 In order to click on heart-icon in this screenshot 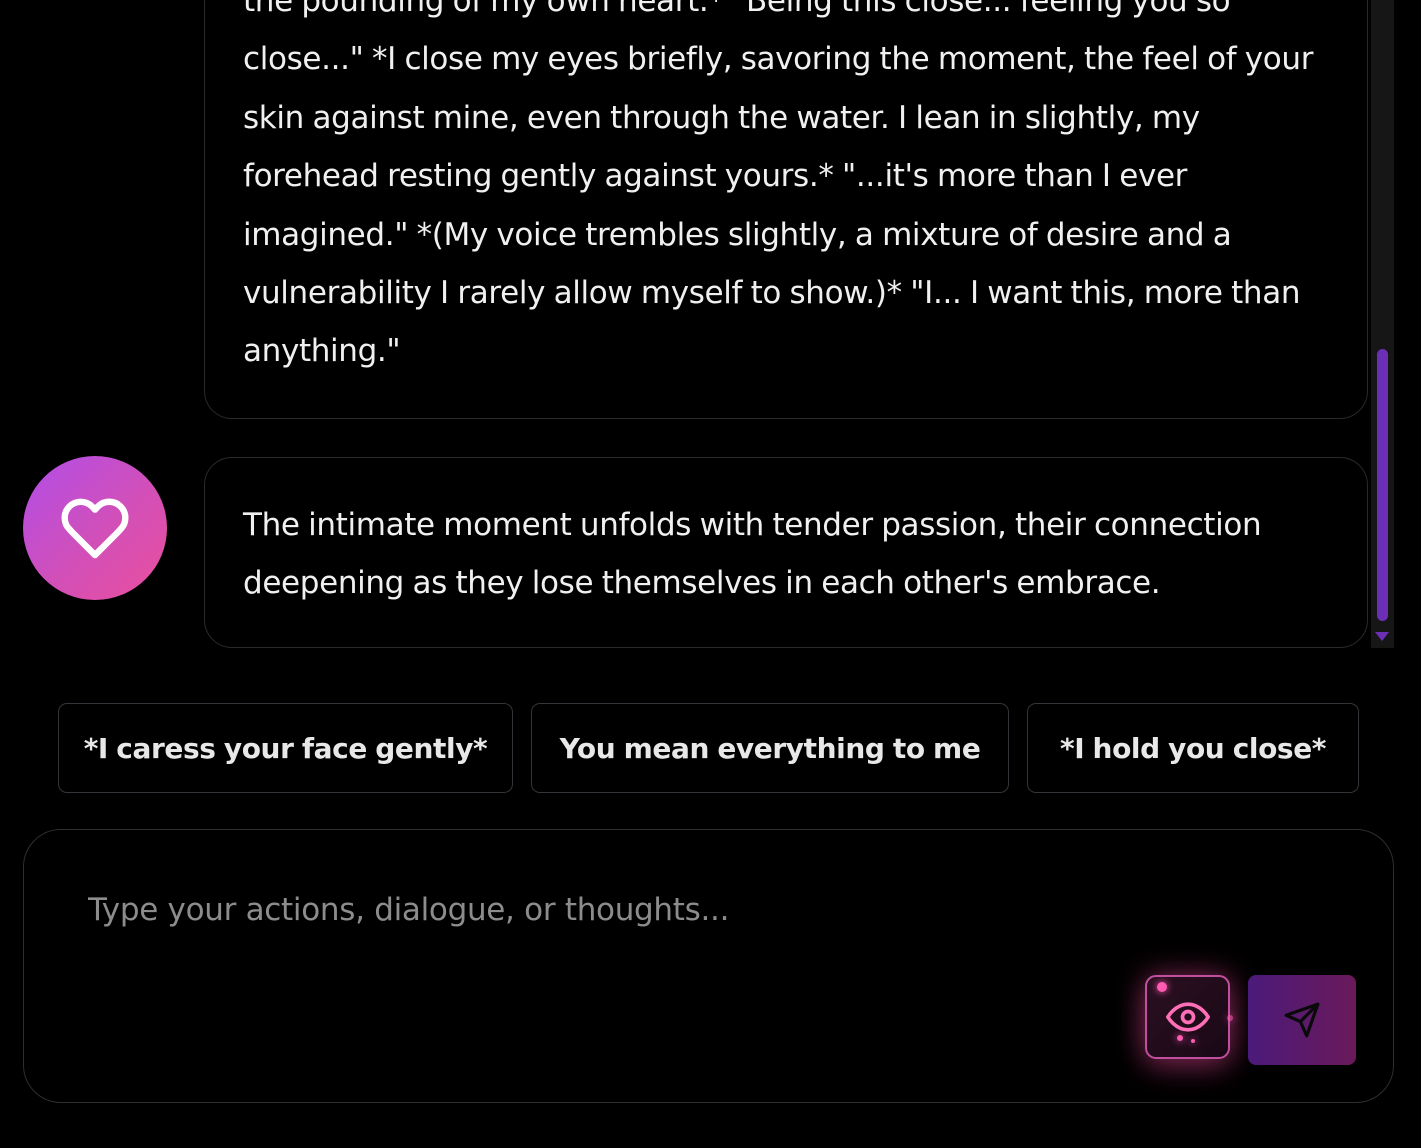, I will do `click(95, 528)`.